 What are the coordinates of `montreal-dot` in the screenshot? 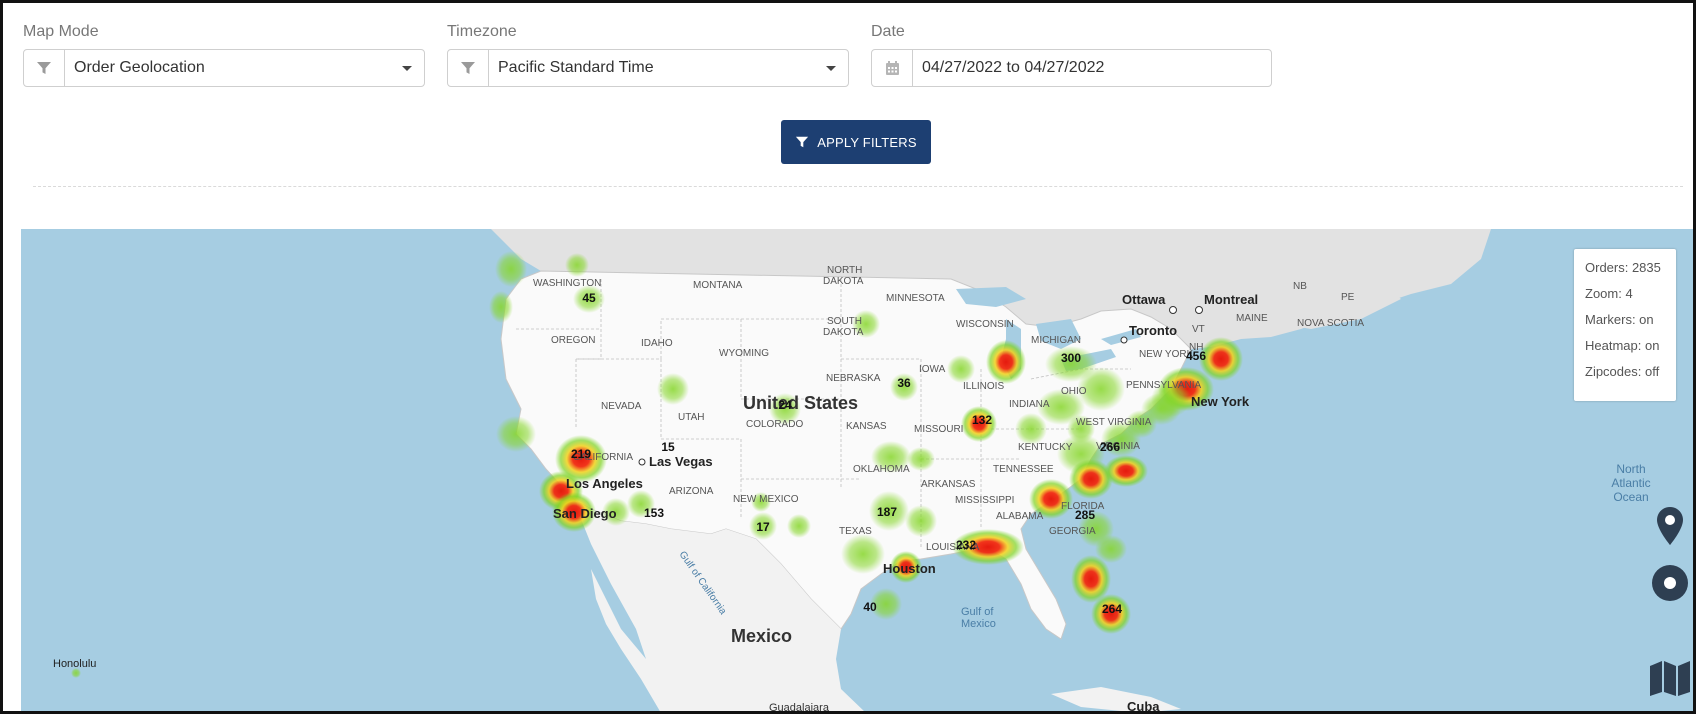 It's located at (1199, 310).